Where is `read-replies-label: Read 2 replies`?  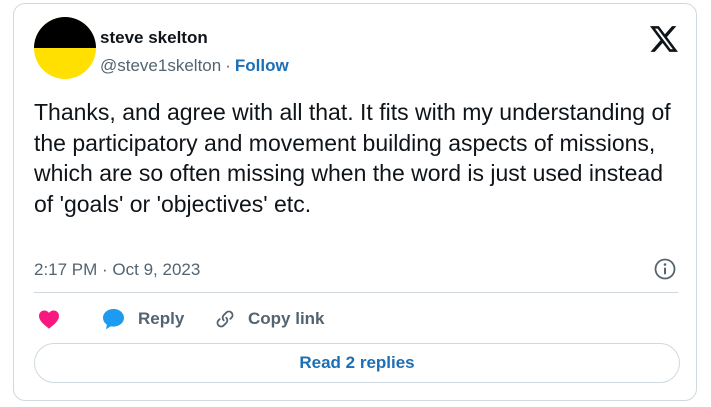 read-replies-label: Read 2 replies is located at coordinates (357, 362).